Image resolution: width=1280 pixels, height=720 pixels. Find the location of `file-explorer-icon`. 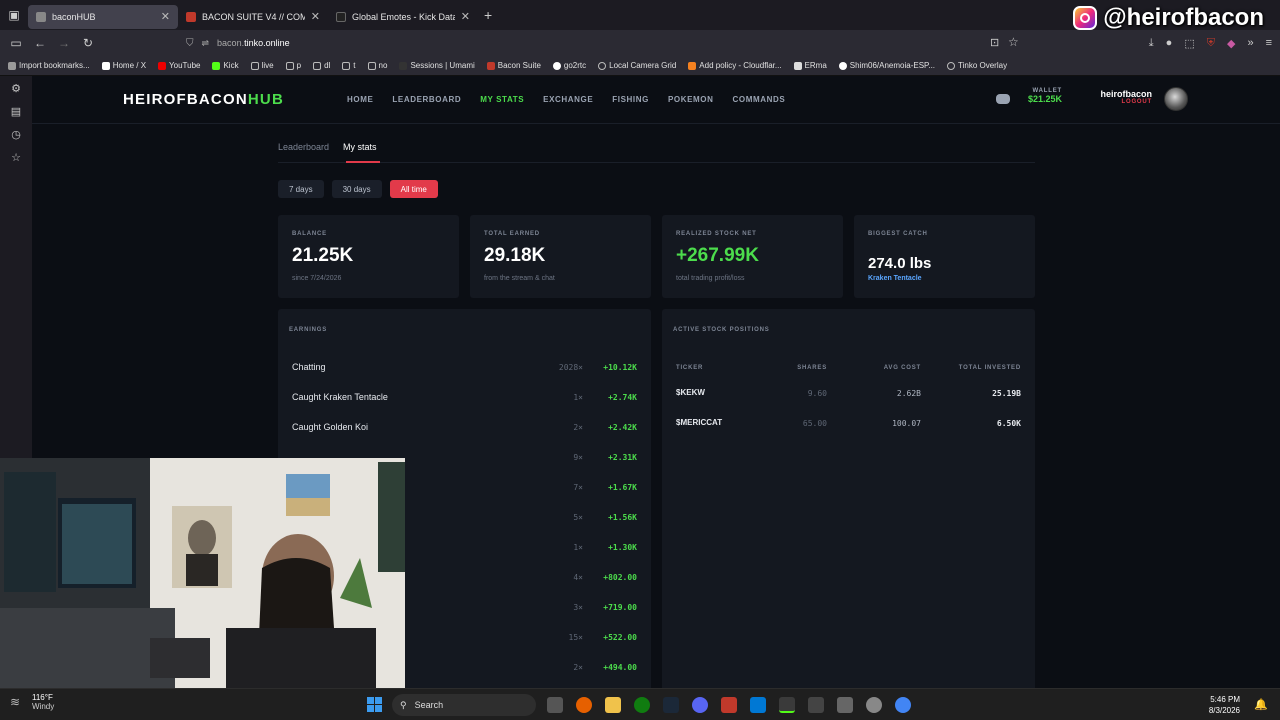

file-explorer-icon is located at coordinates (613, 705).